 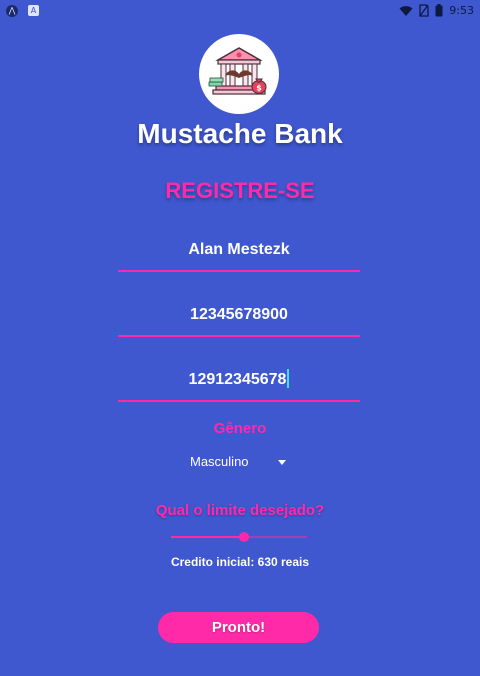 What do you see at coordinates (240, 510) in the screenshot?
I see `limit-label: Qual o limite desejado?` at bounding box center [240, 510].